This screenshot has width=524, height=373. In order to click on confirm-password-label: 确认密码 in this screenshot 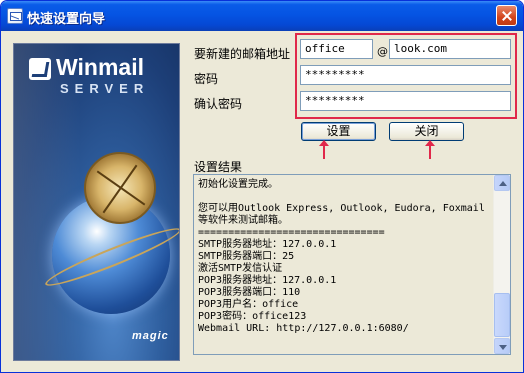, I will do `click(218, 104)`.